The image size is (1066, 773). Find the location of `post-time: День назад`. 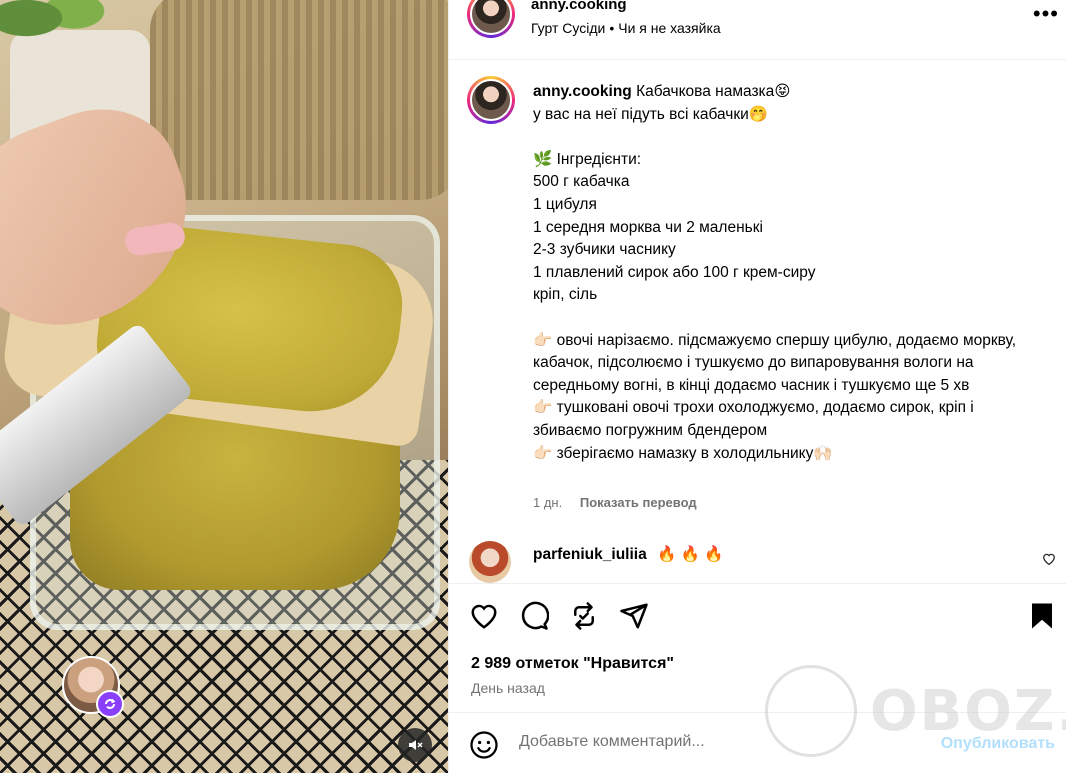

post-time: День назад is located at coordinates (508, 688).